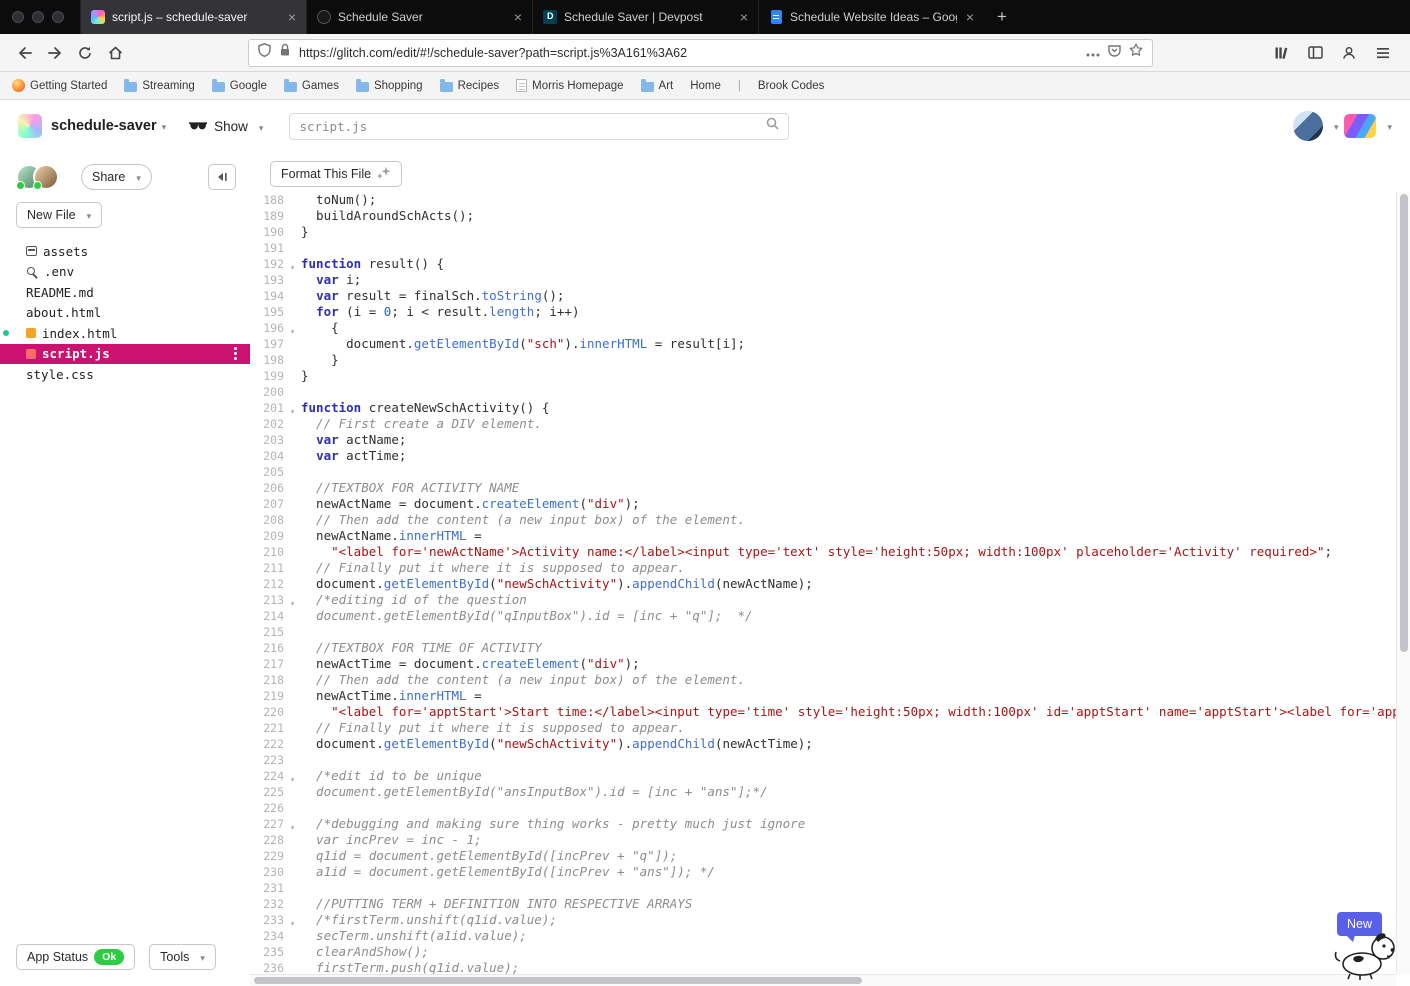  I want to click on format-file-button: Format This File, so click(336, 174).